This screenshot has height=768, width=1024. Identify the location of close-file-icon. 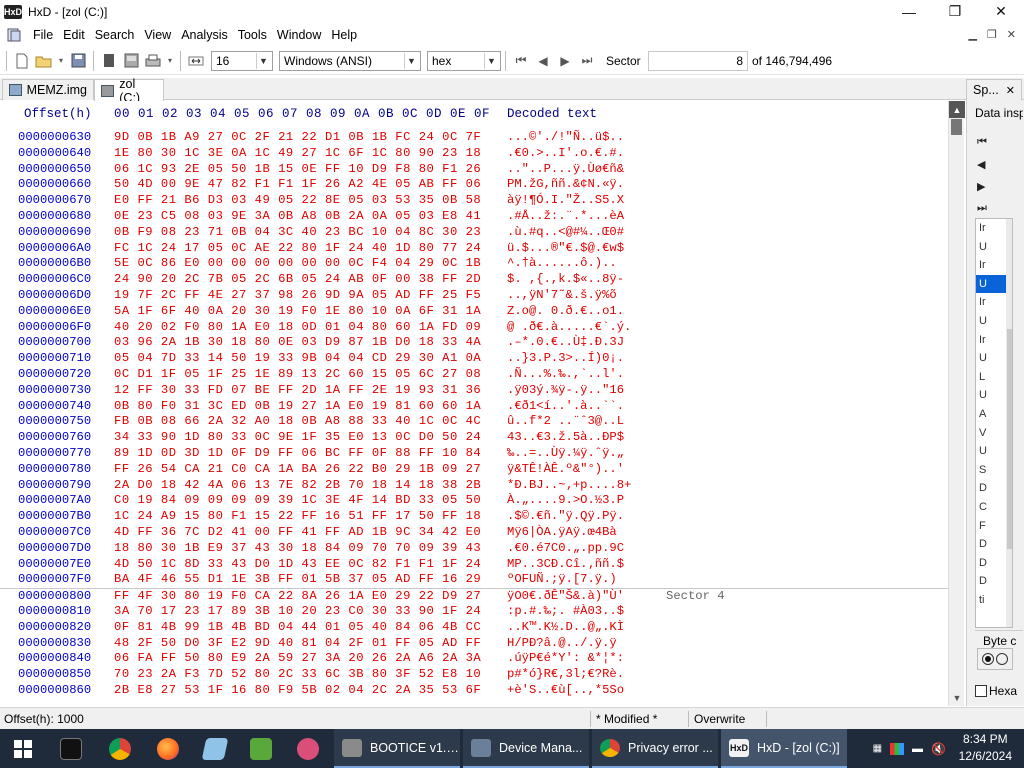
(109, 61).